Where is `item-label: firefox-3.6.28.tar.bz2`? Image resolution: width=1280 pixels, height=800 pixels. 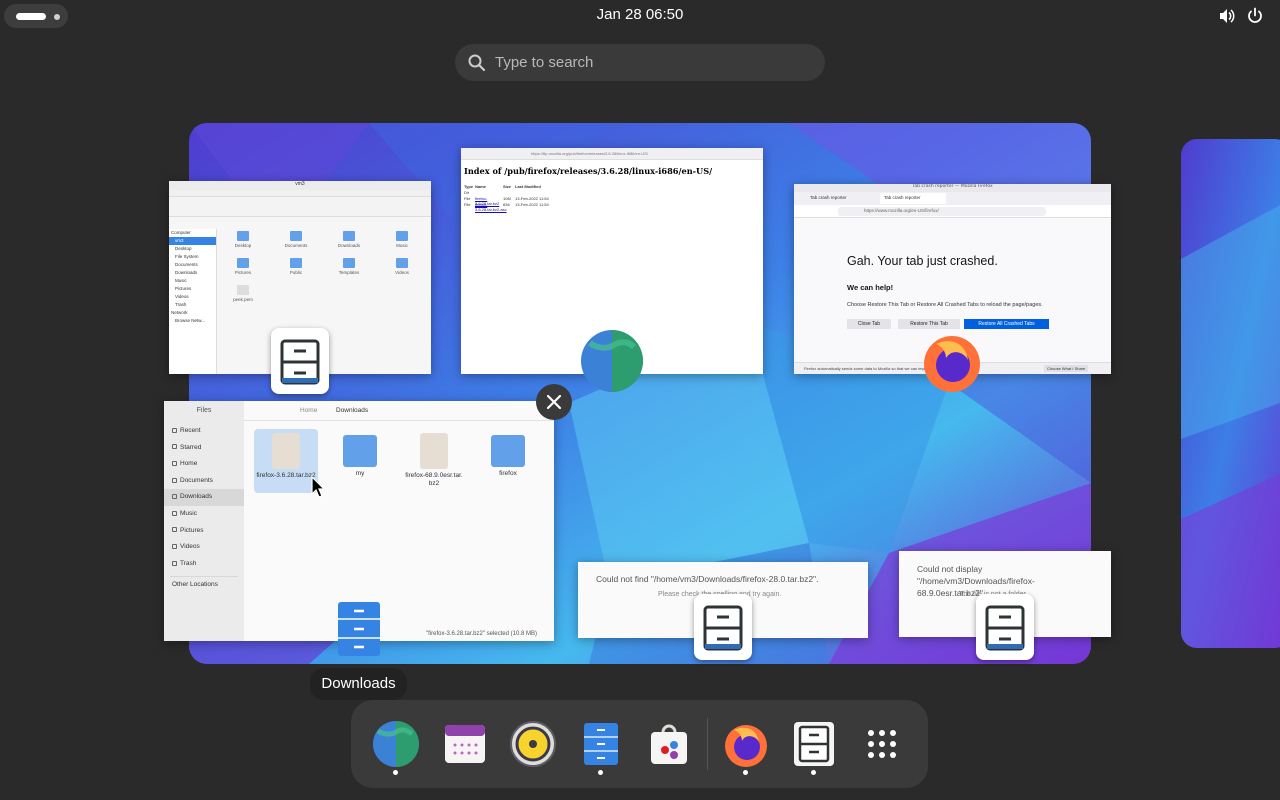 item-label: firefox-3.6.28.tar.bz2 is located at coordinates (286, 475).